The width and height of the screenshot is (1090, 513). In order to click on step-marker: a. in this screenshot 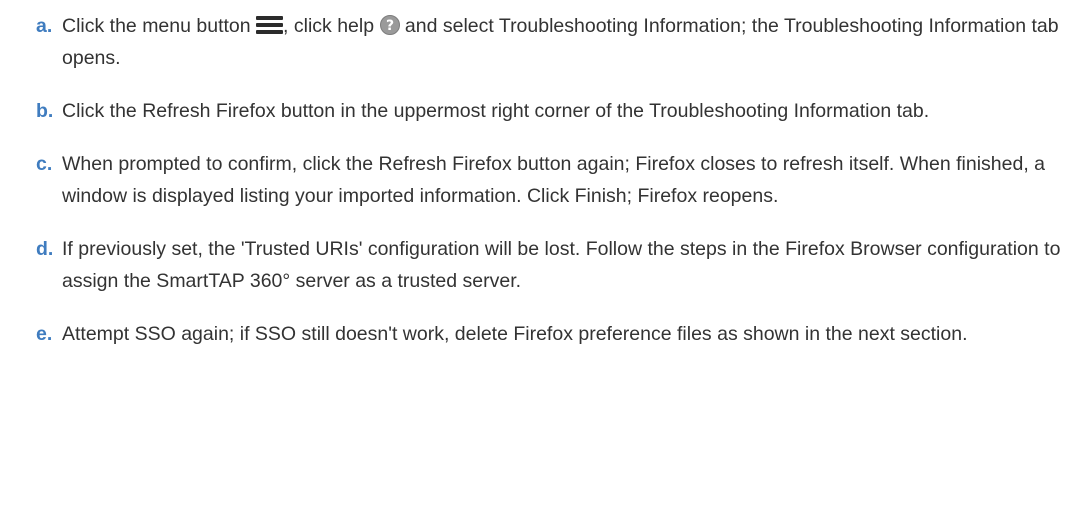, I will do `click(44, 26)`.